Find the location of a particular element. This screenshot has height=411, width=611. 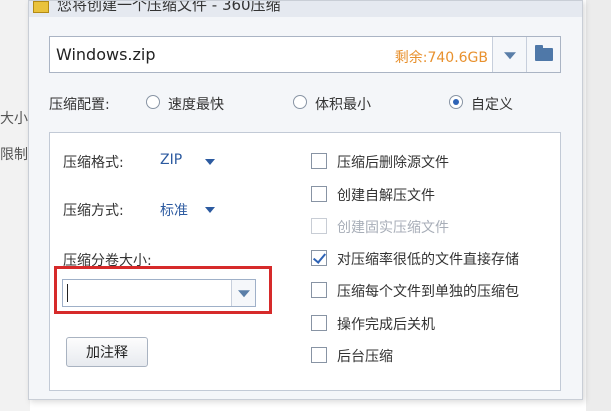

background-text: 大小 is located at coordinates (14, 119).